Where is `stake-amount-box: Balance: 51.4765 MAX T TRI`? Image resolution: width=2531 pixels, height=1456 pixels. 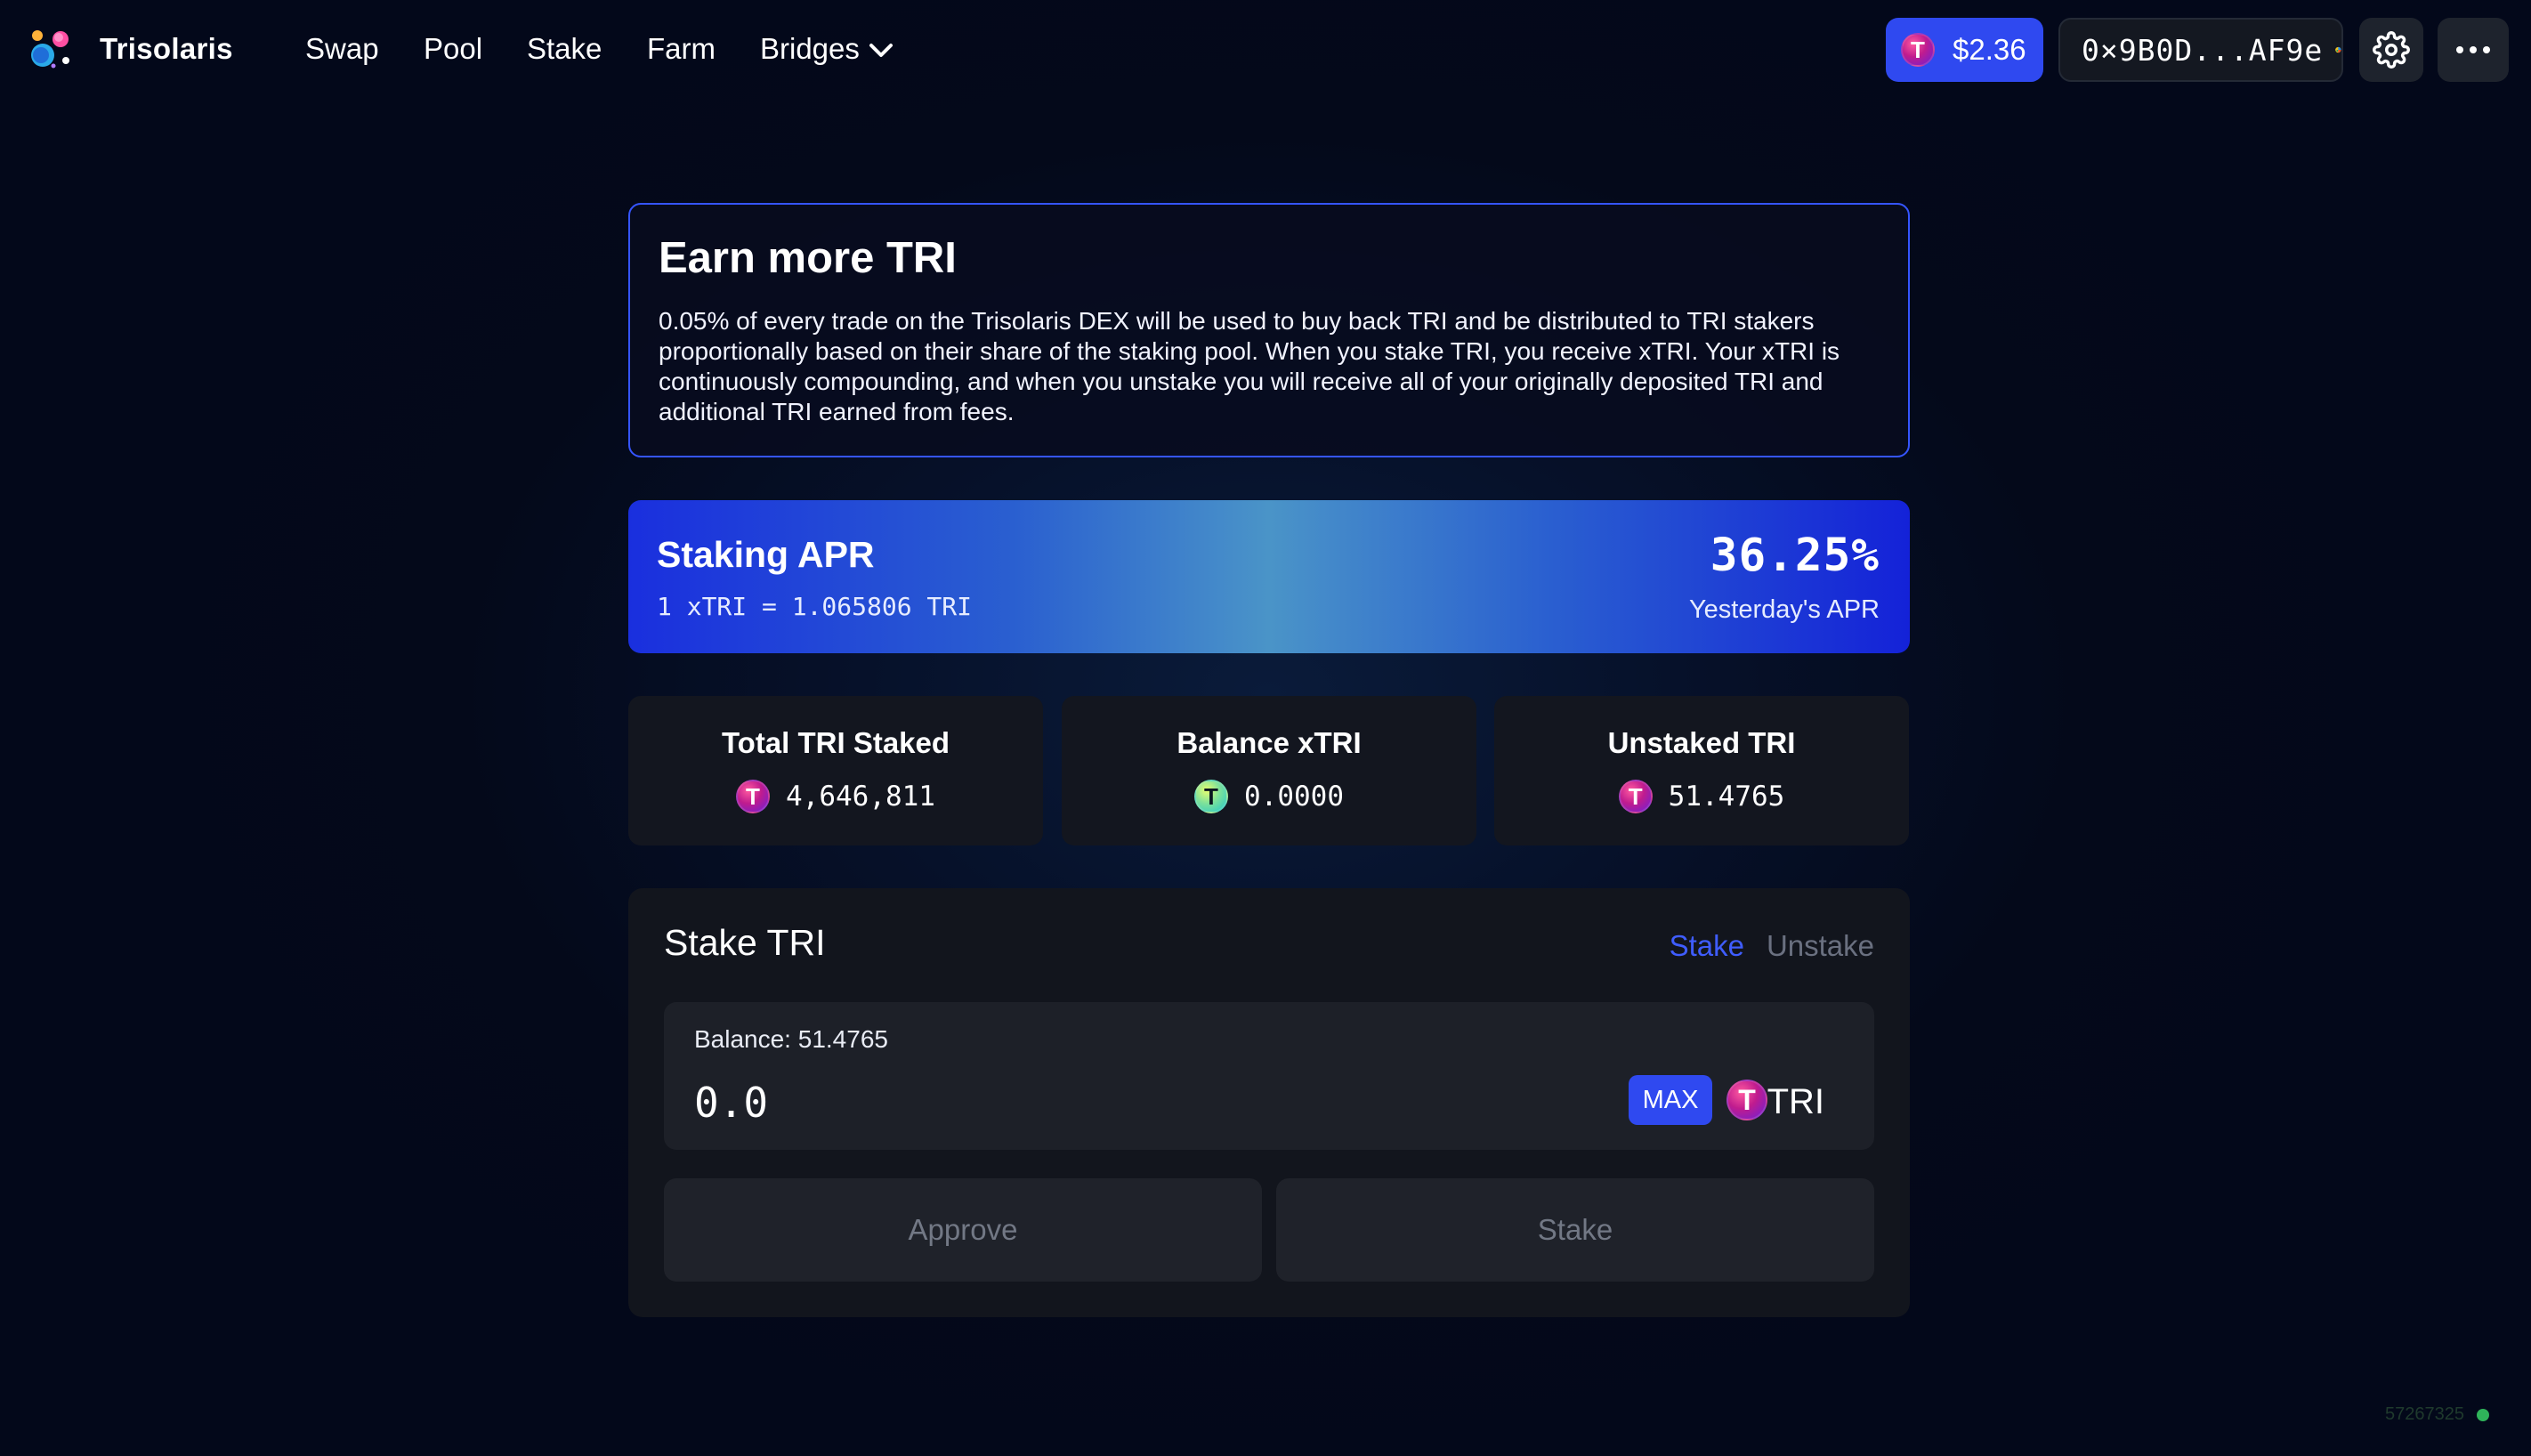 stake-amount-box: Balance: 51.4765 MAX T TRI is located at coordinates (1269, 1076).